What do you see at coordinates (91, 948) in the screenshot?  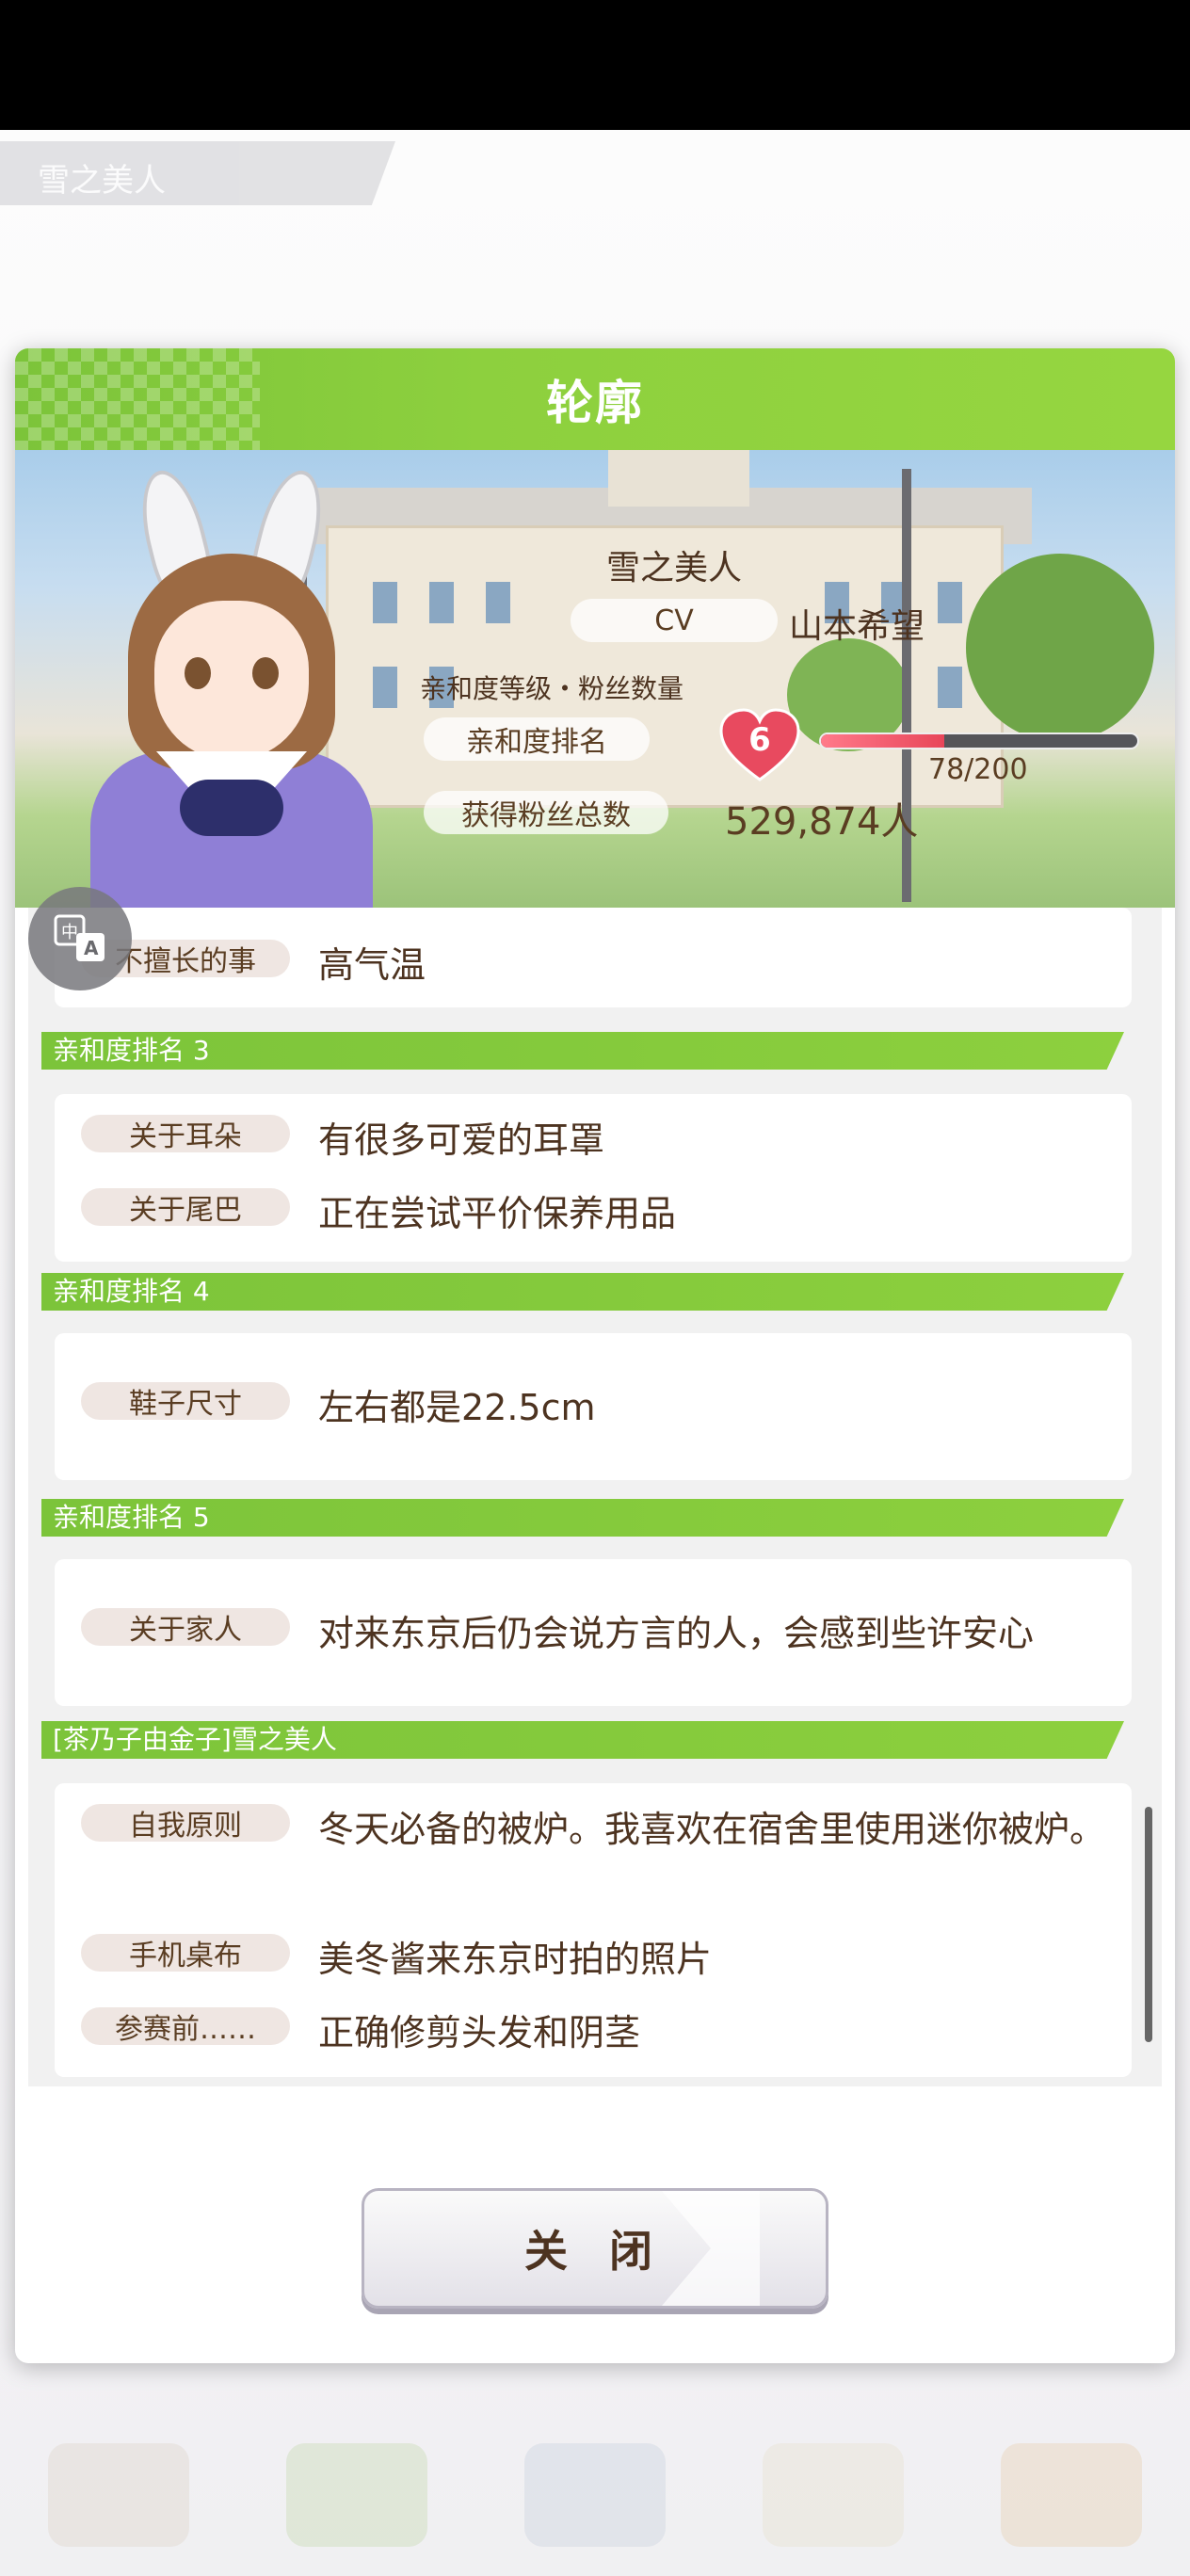 I see `svg-text: A` at bounding box center [91, 948].